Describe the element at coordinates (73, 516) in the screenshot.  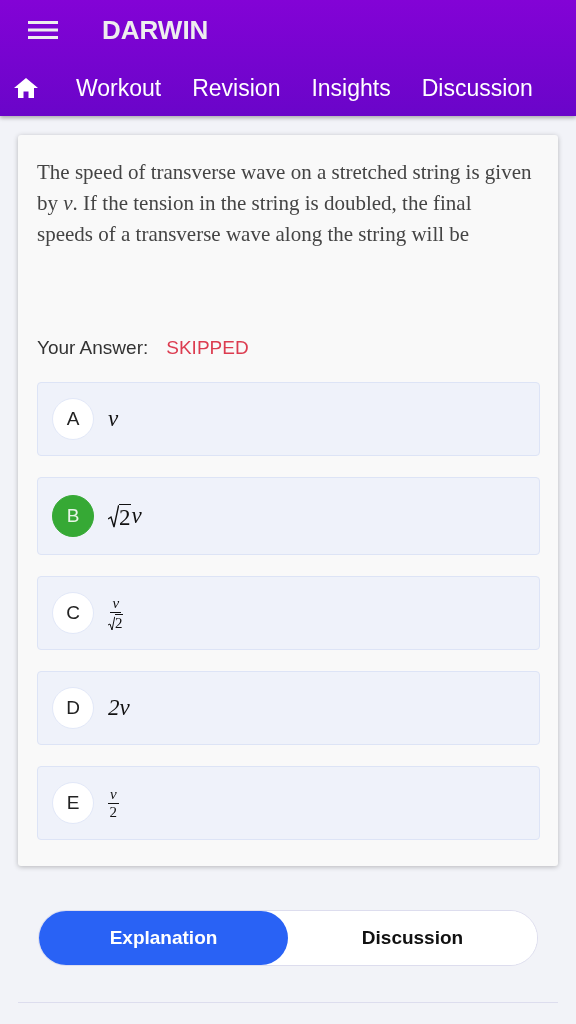
I see `option-letter: B` at that location.